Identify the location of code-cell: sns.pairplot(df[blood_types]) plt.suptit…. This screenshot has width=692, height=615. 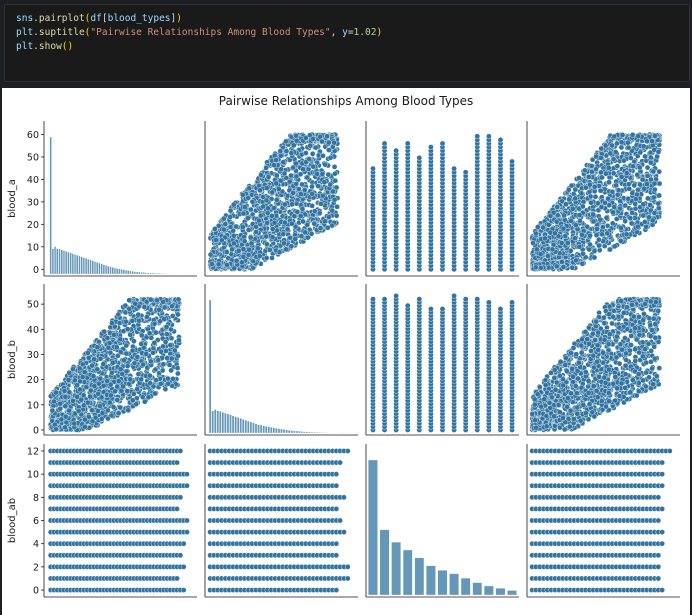
(346, 44).